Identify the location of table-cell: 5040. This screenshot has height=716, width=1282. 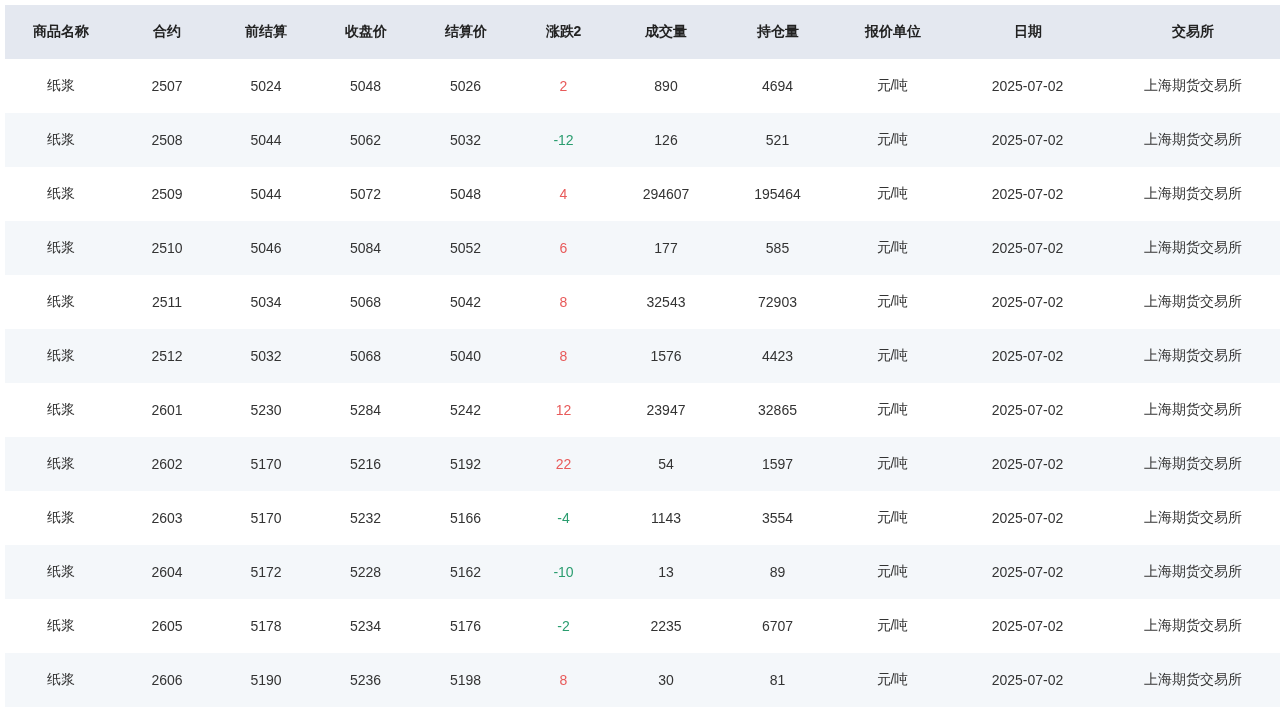
(465, 356).